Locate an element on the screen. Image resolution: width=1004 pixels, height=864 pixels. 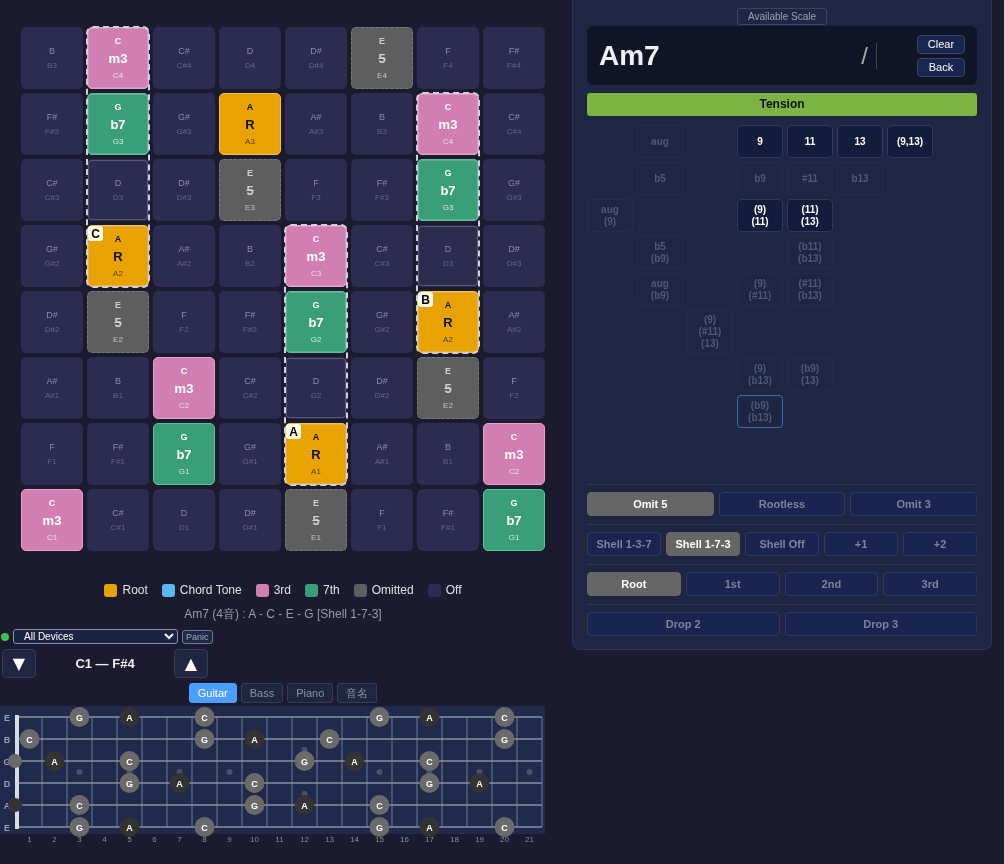
voicing-badge: A is located at coordinates (293, 431).